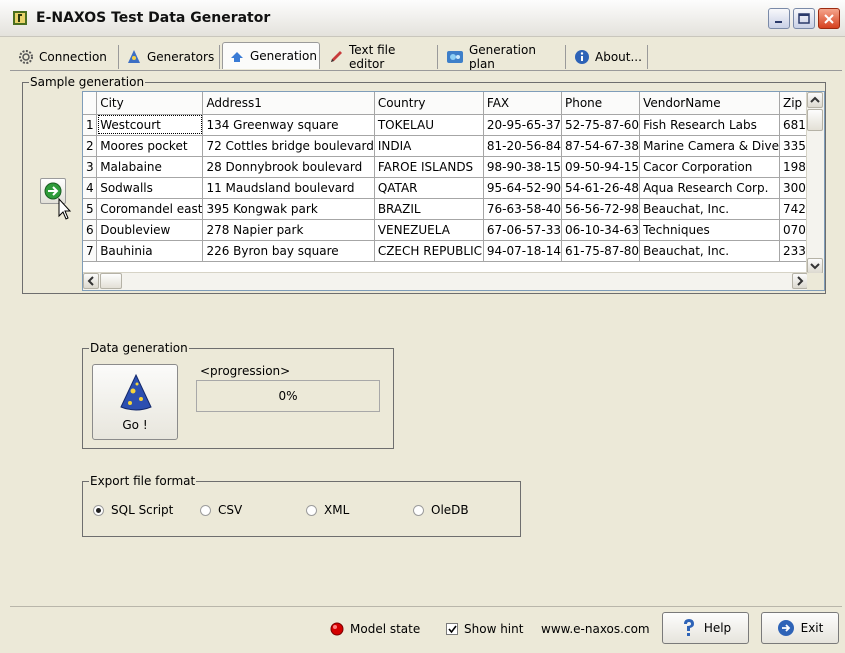 This screenshot has width=845, height=653. What do you see at coordinates (288, 230) in the screenshot?
I see `table-cell: 278 Napier park` at bounding box center [288, 230].